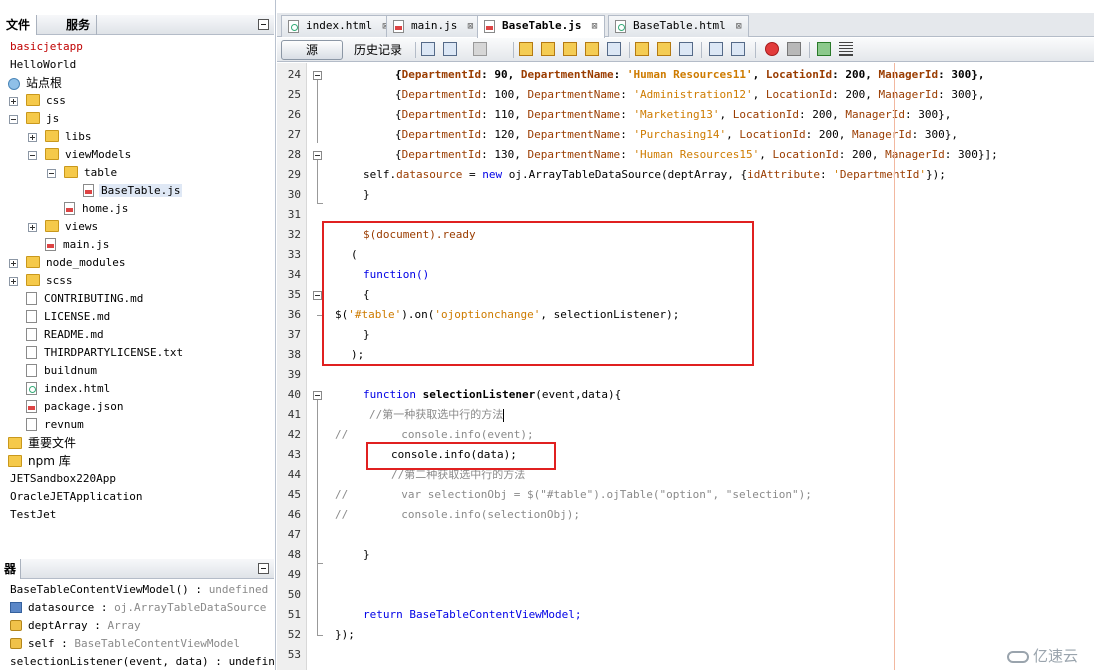 Image resolution: width=1094 pixels, height=670 pixels. What do you see at coordinates (338, 26) in the screenshot?
I see `tab-index-html: index.html⊠` at bounding box center [338, 26].